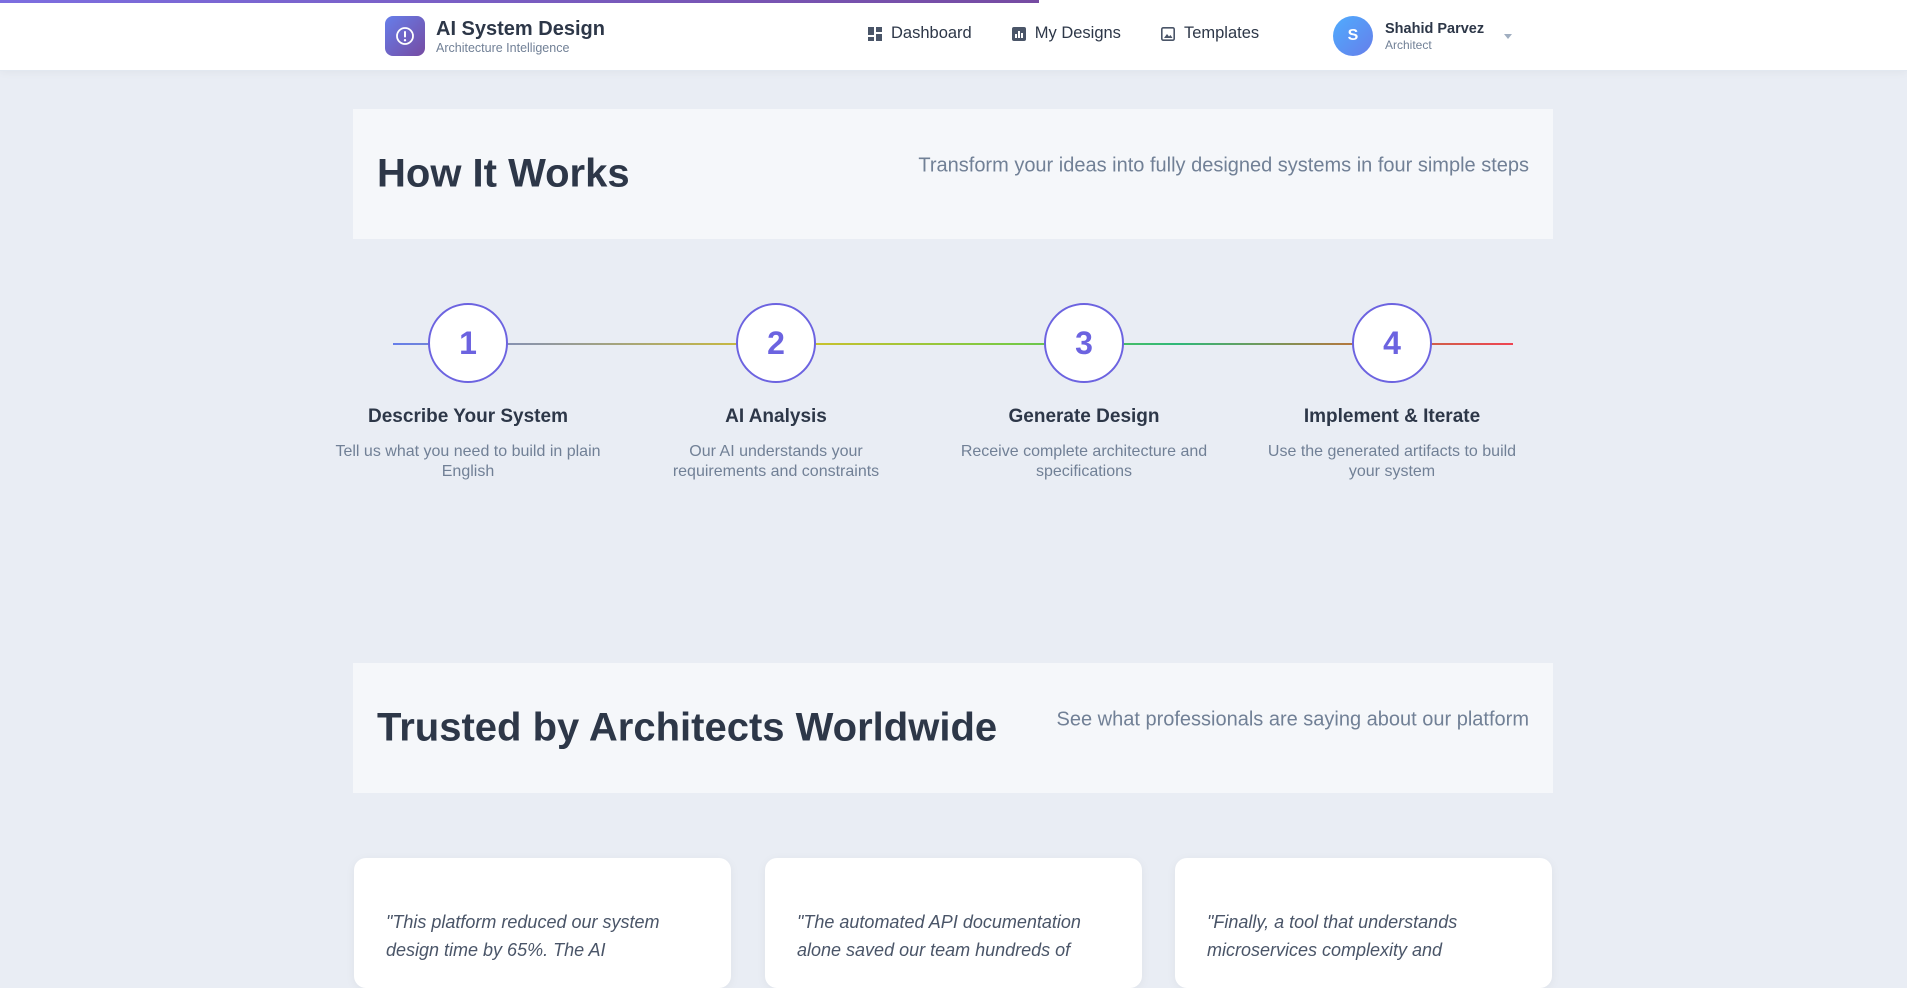  Describe the element at coordinates (1353, 36) in the screenshot. I see `avatar: S` at that location.